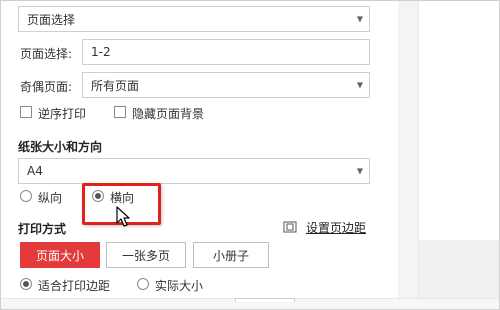 The width and height of the screenshot is (500, 310). Describe the element at coordinates (226, 85) in the screenshot. I see `odd-even-dropdown: 所有页面 ▼` at that location.